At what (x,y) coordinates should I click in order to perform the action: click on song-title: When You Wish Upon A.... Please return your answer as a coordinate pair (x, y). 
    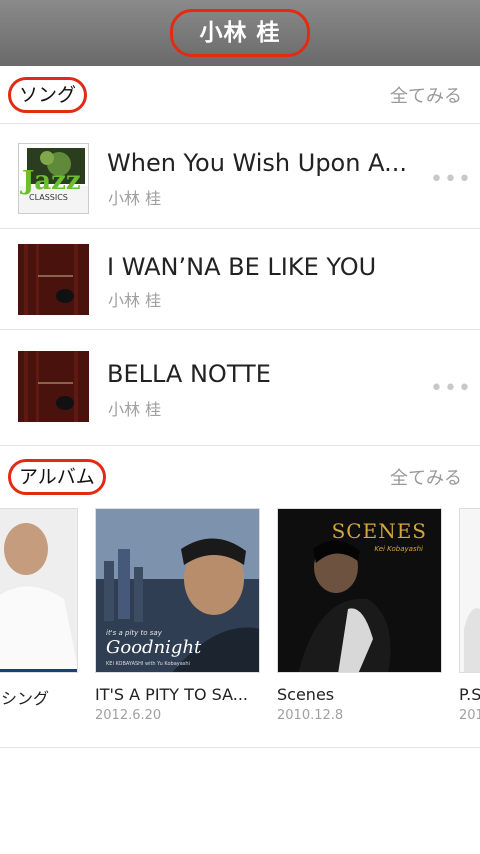
    Looking at the image, I should click on (257, 163).